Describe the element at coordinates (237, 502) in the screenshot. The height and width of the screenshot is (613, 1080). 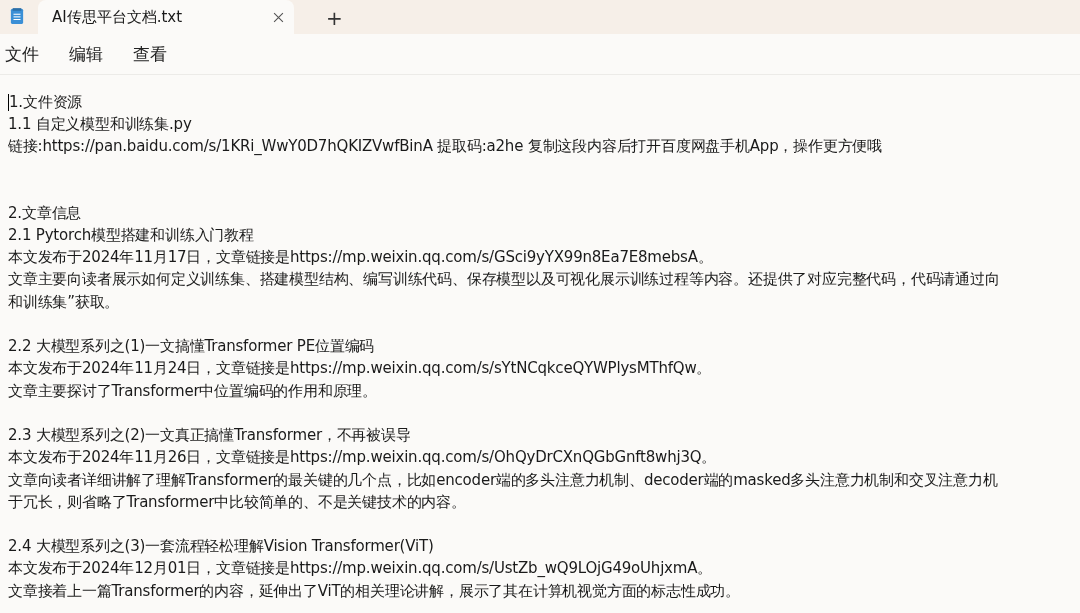
I see `text-line: 于冗长，则省略了Transformer中比较简单的、不是关键技术的内容。` at that location.